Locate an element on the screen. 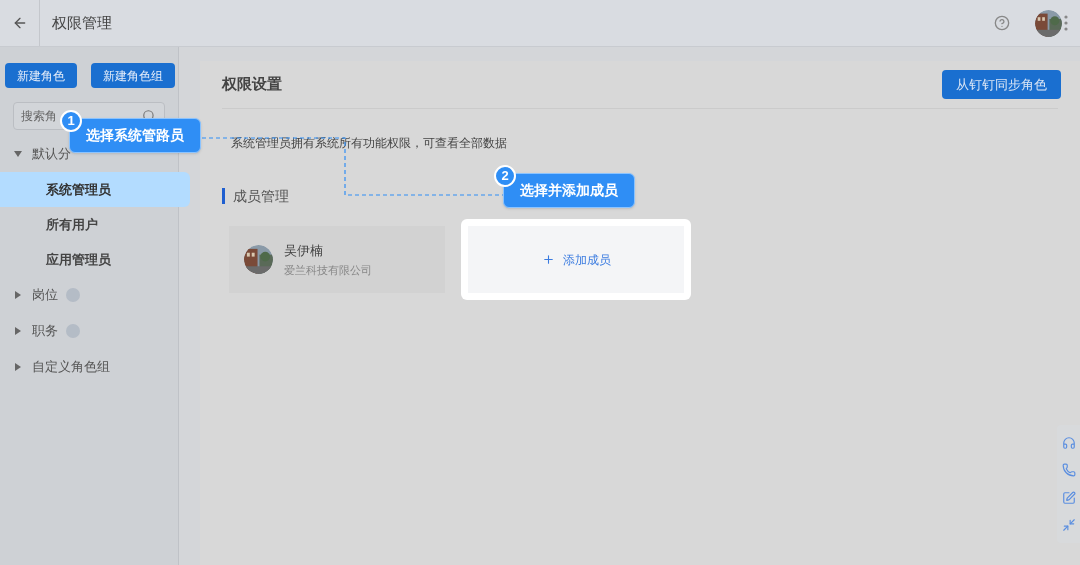  tree-item: 所有用户 is located at coordinates (89, 224).